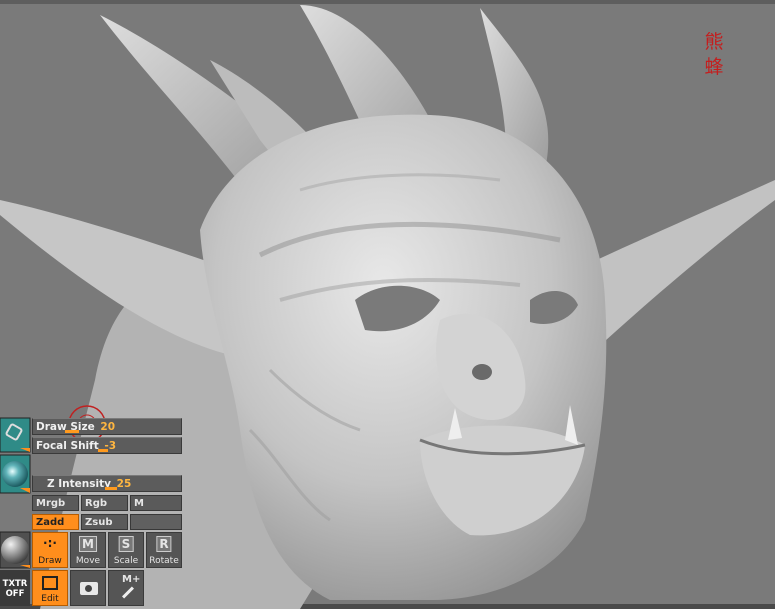  I want to click on z-intensity-label: Z Intensity, so click(79, 484).